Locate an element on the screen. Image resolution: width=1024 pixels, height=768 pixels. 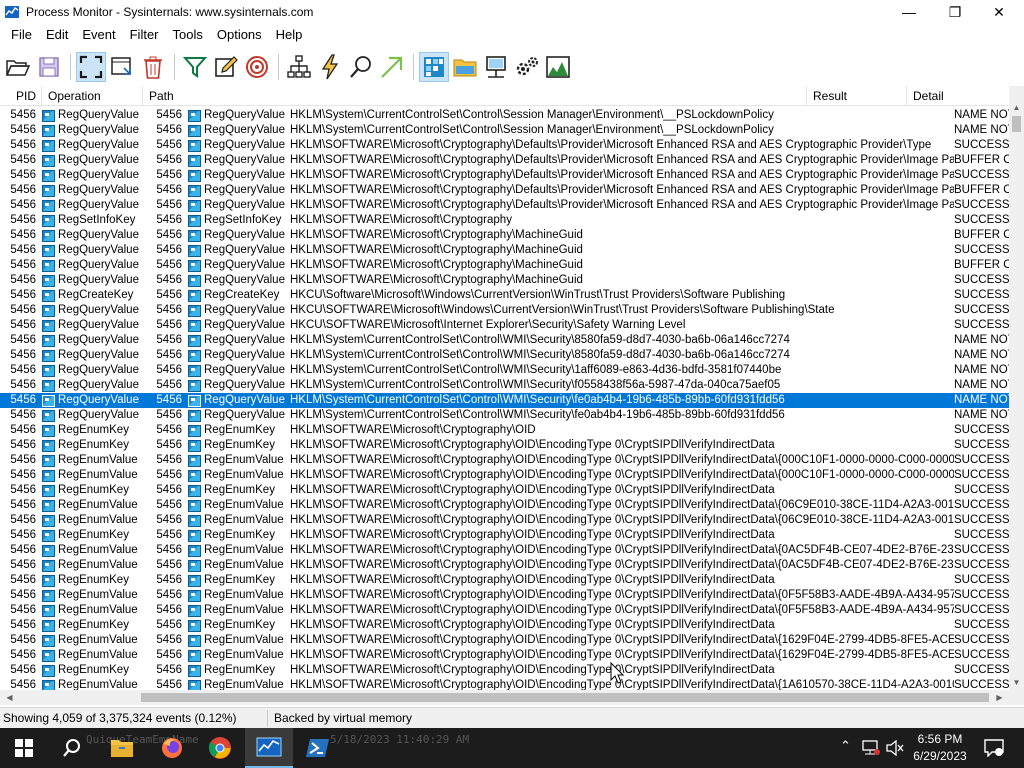
network-status-icon is located at coordinates (871, 748).